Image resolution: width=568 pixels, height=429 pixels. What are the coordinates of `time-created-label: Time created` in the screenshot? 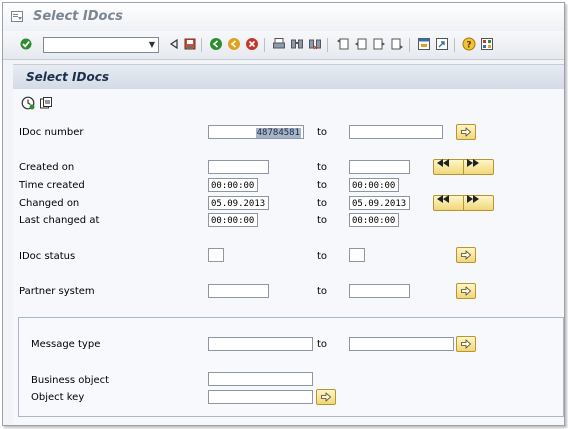 It's located at (52, 185).